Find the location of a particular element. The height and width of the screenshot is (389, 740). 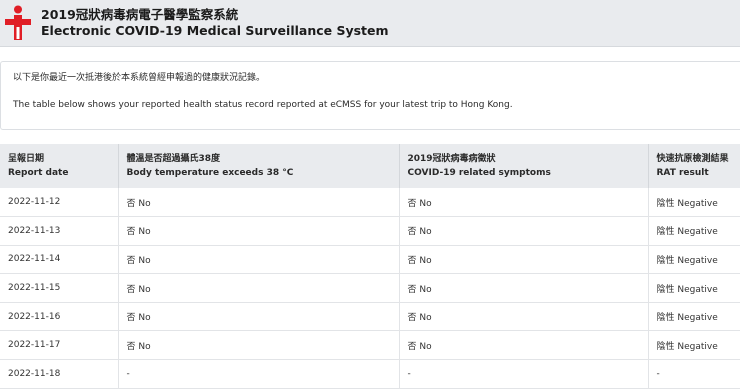

symptoms-cell: - is located at coordinates (524, 374).